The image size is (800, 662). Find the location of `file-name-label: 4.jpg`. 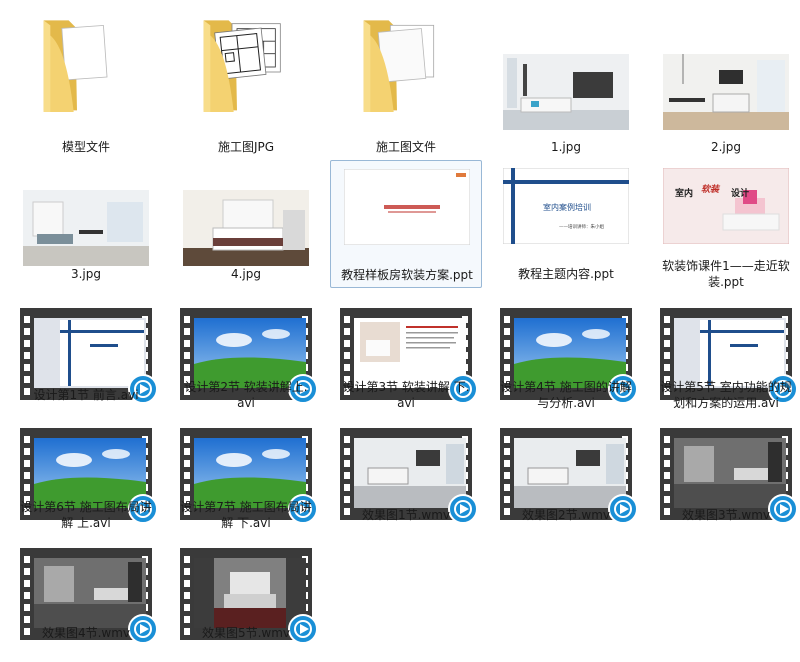

file-name-label: 4.jpg is located at coordinates (246, 274).